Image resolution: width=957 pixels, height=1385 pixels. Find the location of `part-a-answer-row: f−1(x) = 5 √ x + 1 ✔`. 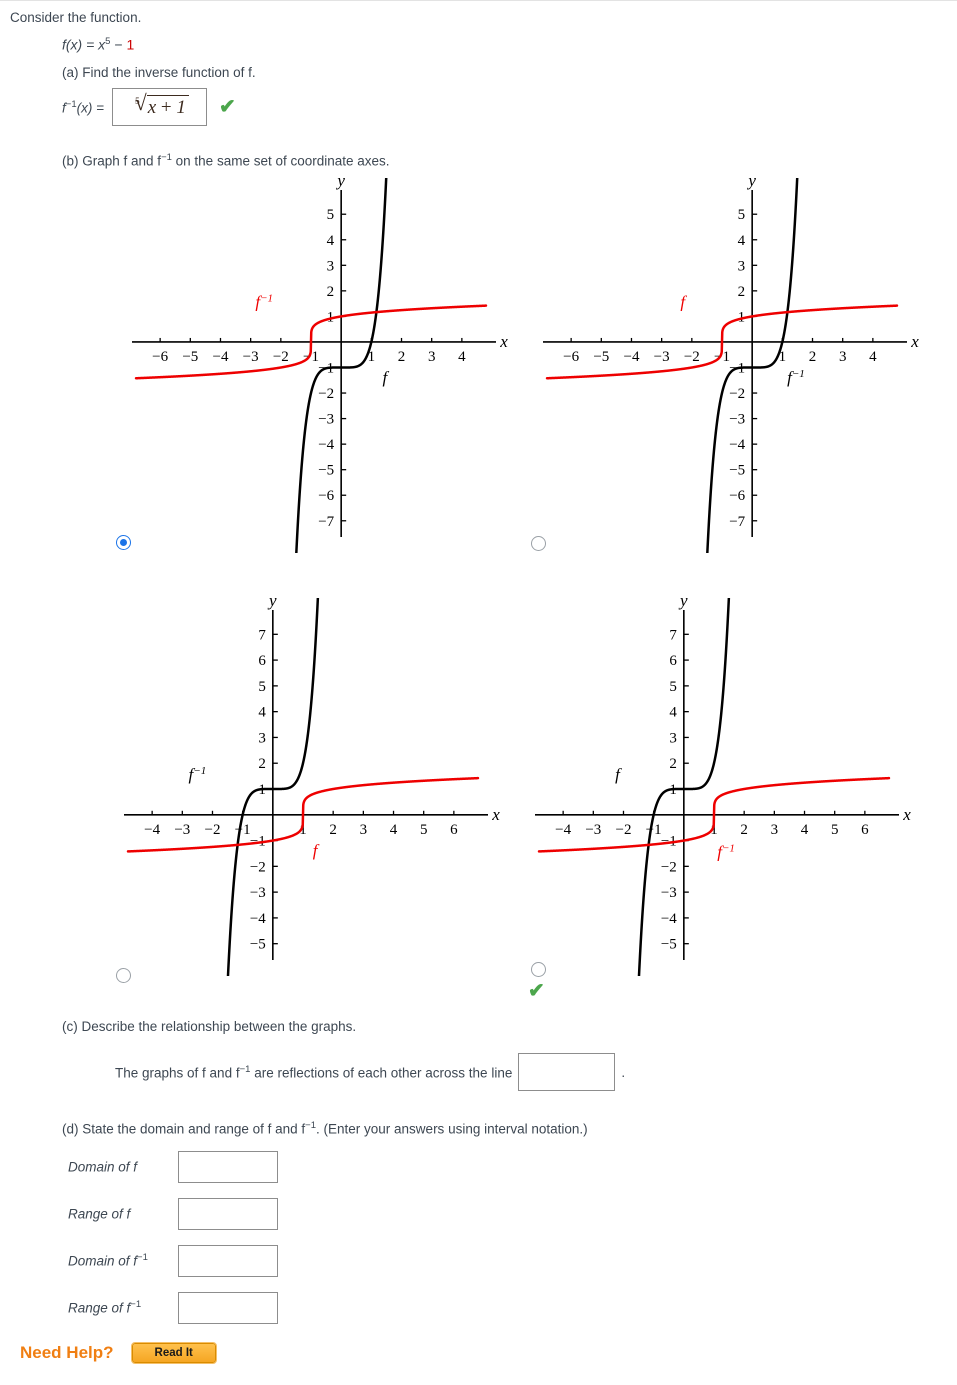

part-a-answer-row: f−1(x) = 5 √ x + 1 ✔ is located at coordinates (149, 107).